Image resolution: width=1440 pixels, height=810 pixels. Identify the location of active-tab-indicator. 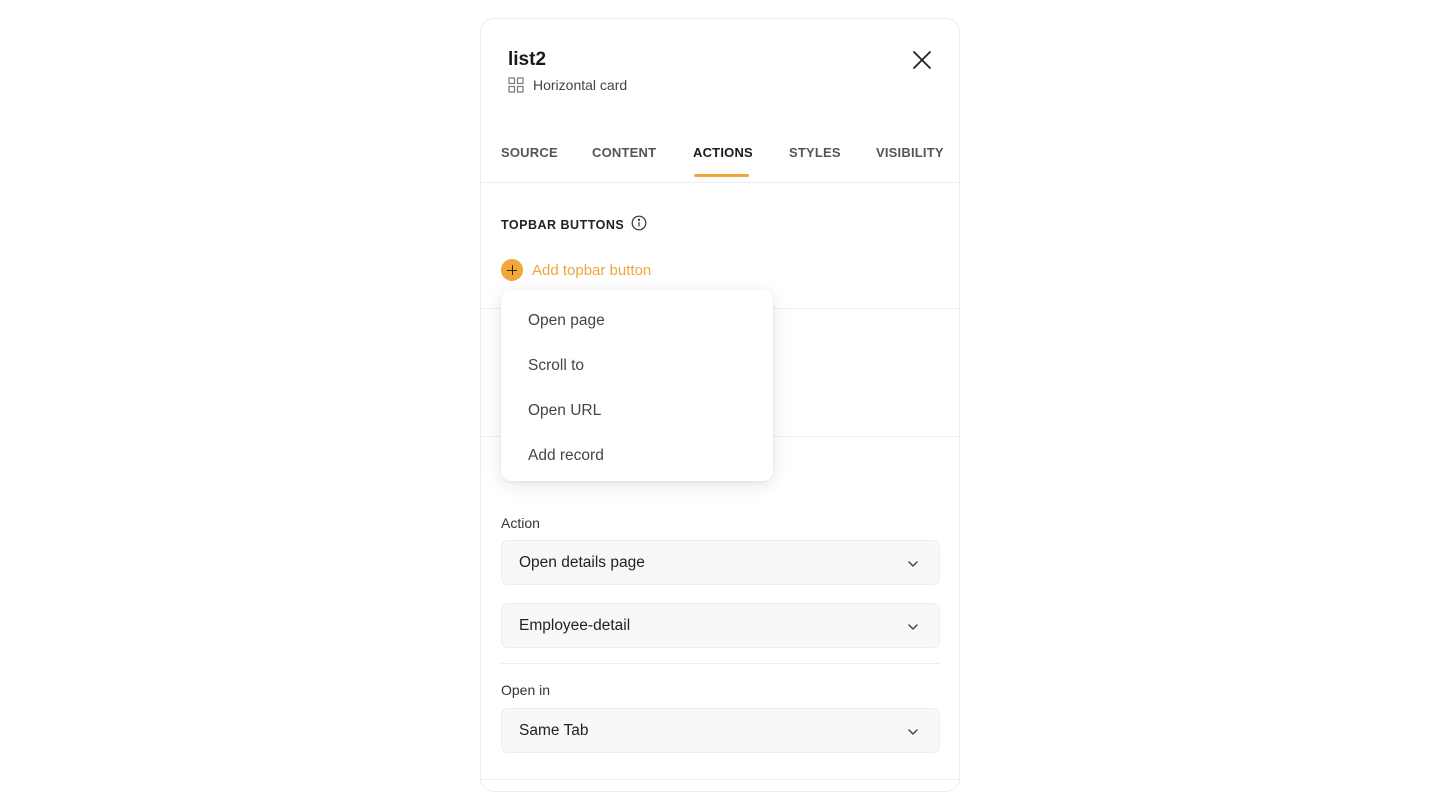
(721, 175).